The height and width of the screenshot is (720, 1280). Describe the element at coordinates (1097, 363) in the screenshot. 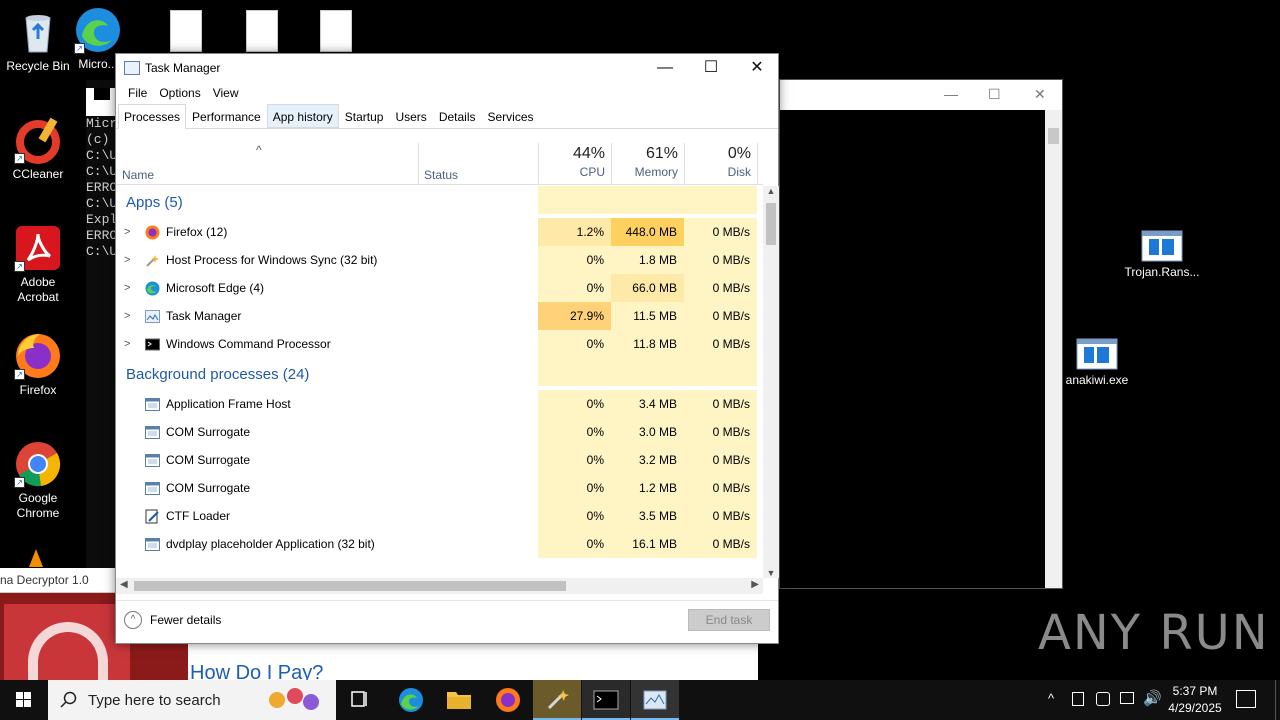

I see `desktop-icon-anakiwi: anakiwi.exe` at that location.